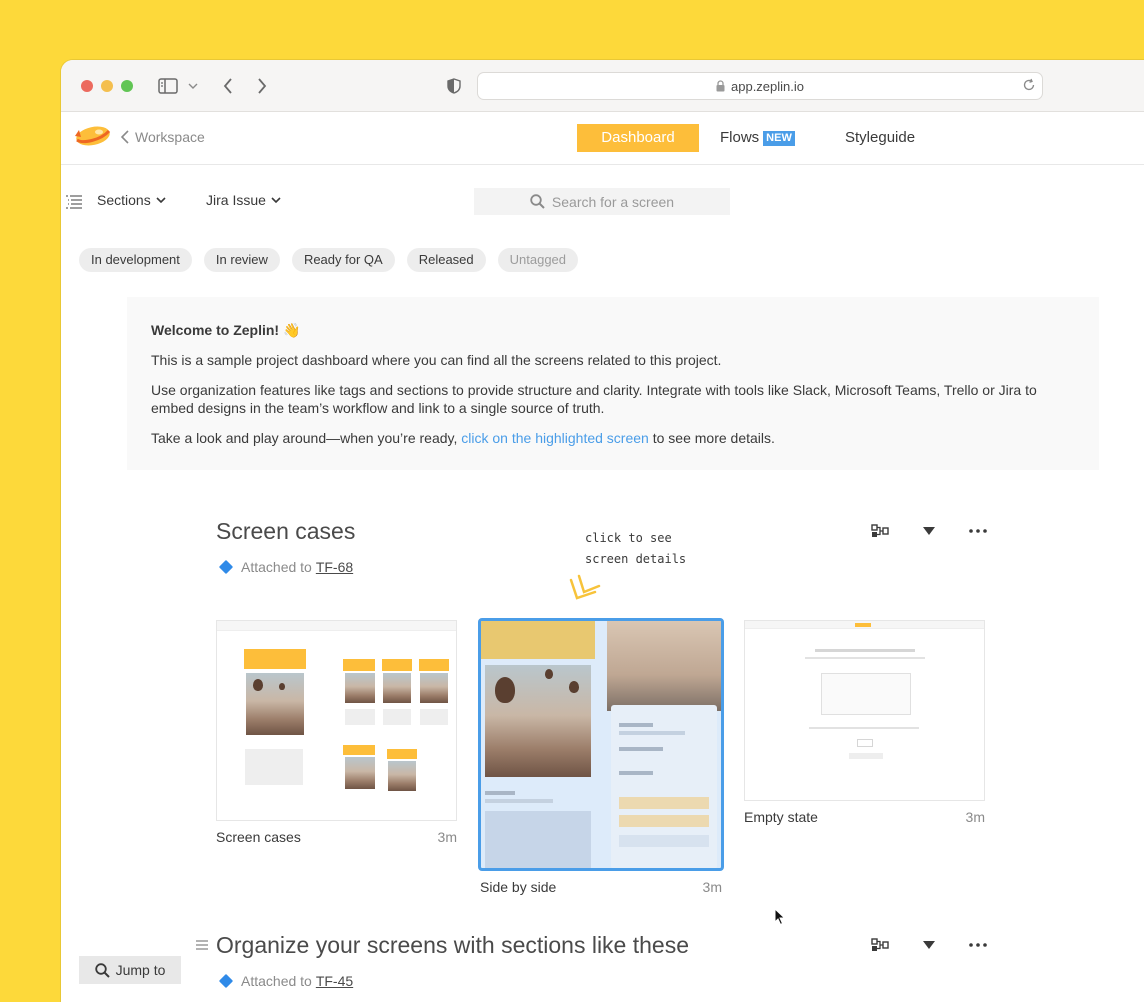  I want to click on screen-card-label: Side by side 3m, so click(601, 887).